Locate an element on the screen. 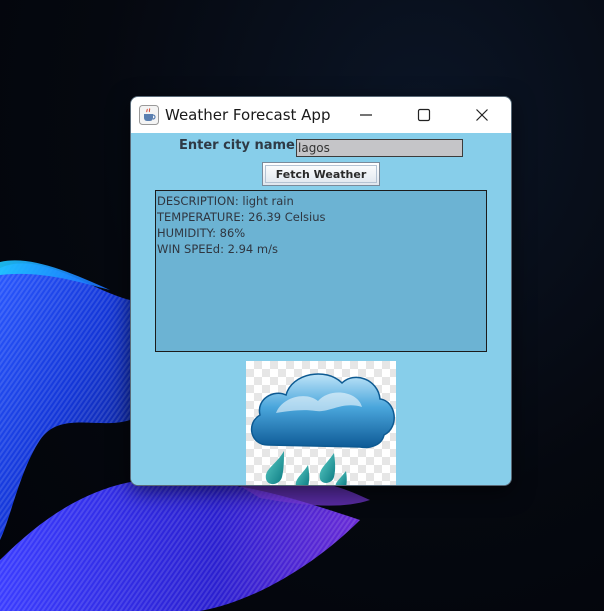 The width and height of the screenshot is (604, 611). maximize-icon is located at coordinates (424, 115).